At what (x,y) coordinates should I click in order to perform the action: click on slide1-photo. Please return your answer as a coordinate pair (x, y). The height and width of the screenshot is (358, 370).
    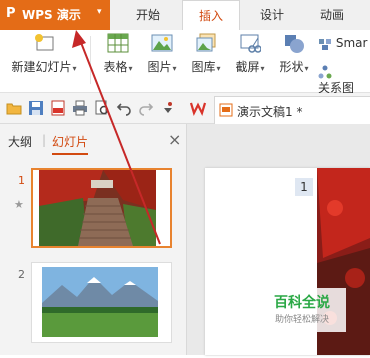
    Looking at the image, I should click on (101, 208).